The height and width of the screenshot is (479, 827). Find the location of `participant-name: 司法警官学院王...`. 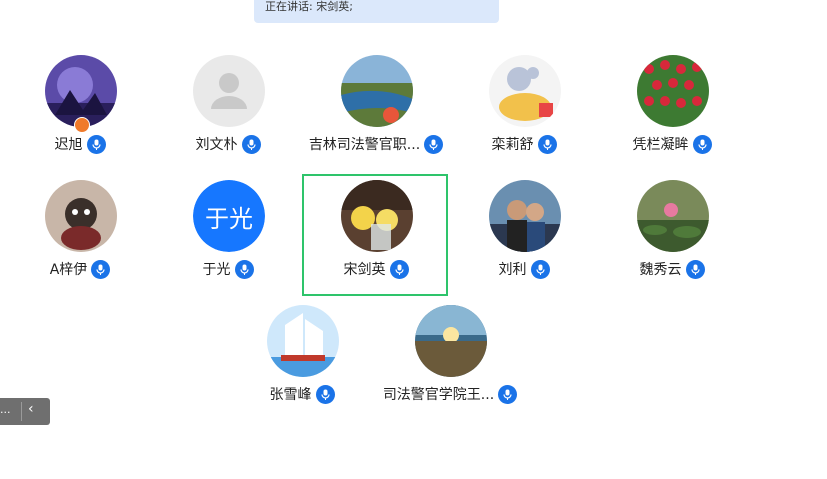

participant-name: 司法警官学院王... is located at coordinates (438, 395).